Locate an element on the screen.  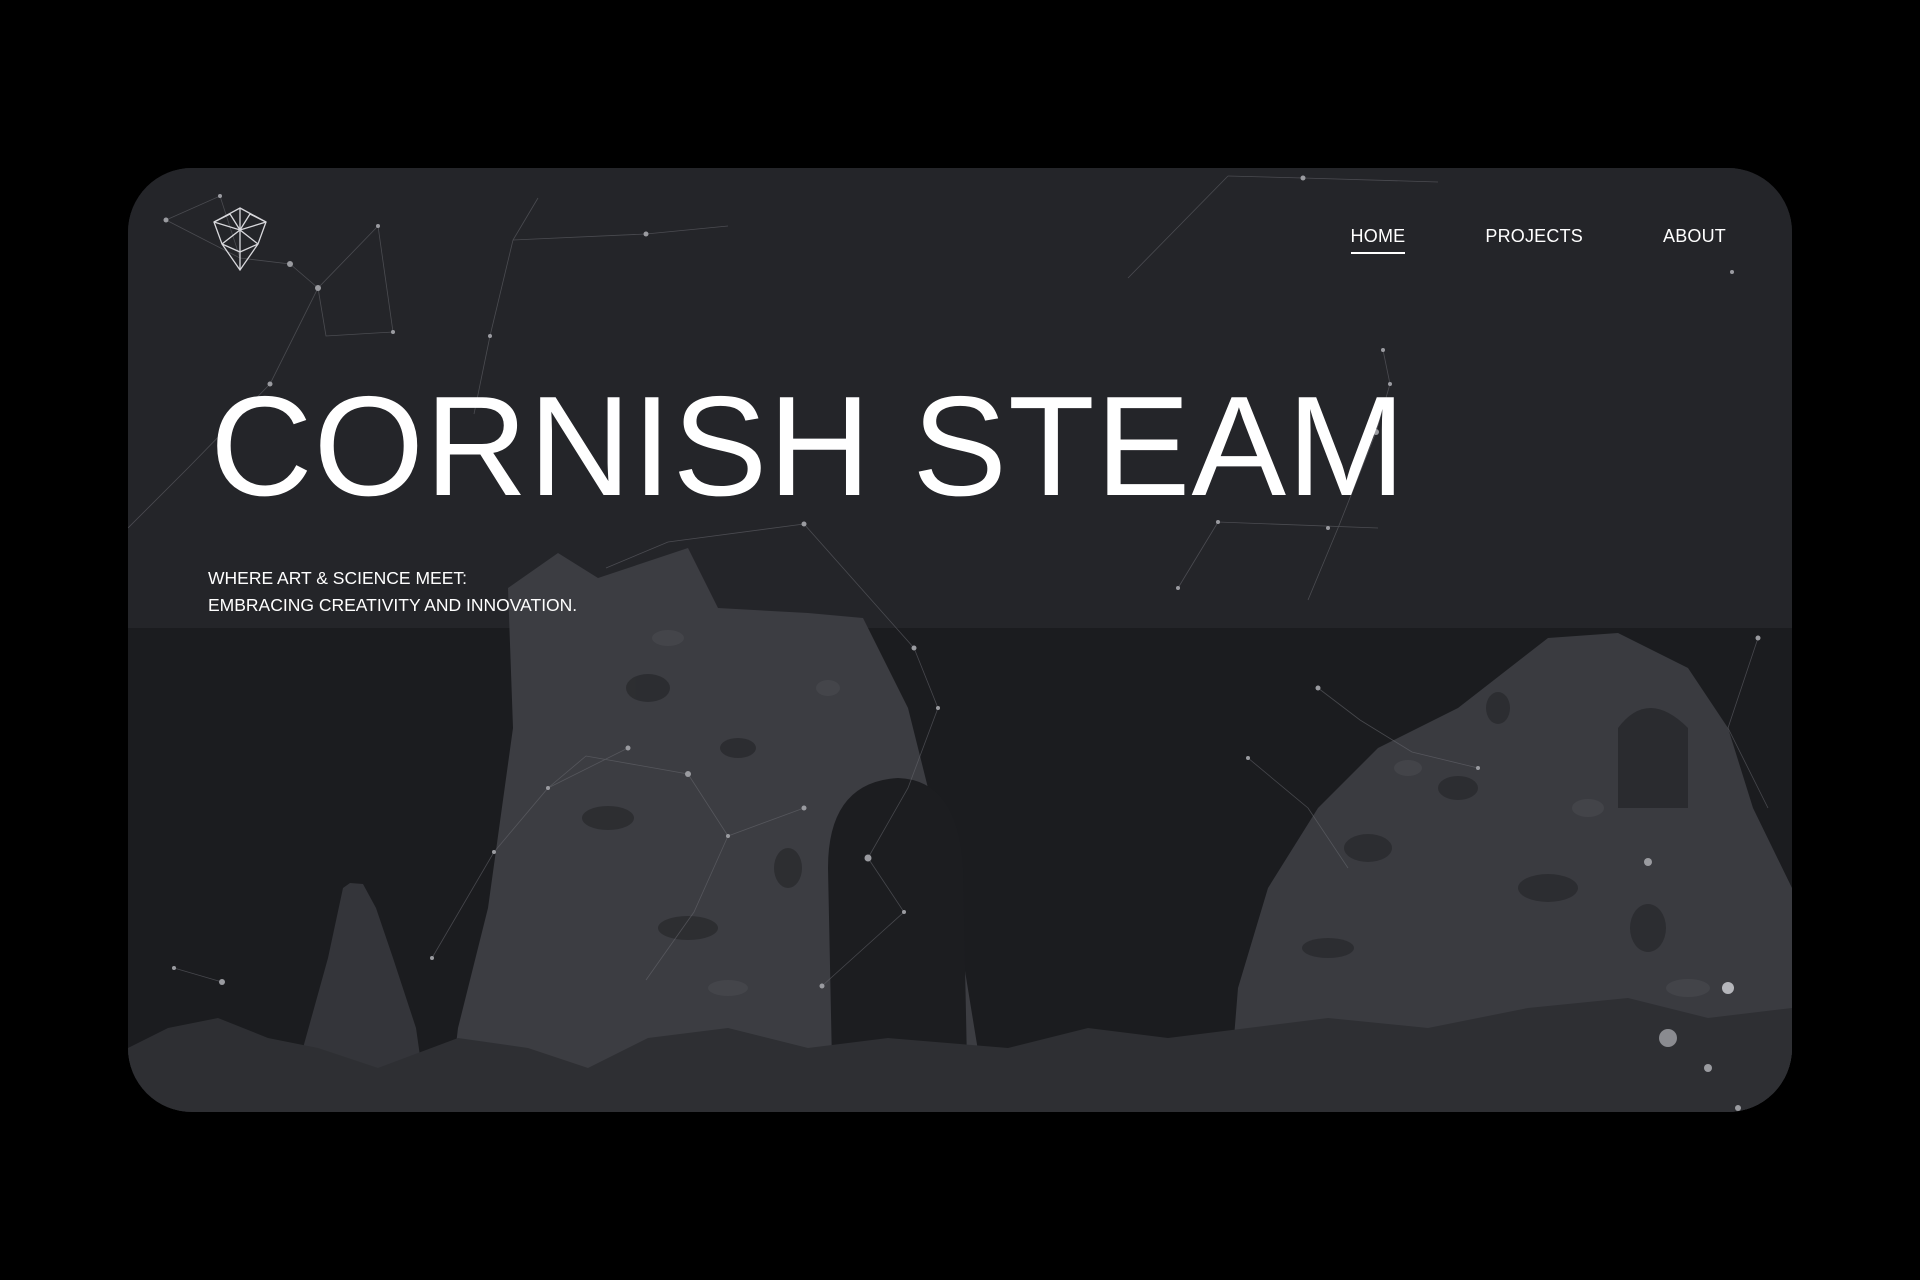
tagline-line-2: EMBRACING CREATIVITY AND INNOVATION. is located at coordinates (393, 605).